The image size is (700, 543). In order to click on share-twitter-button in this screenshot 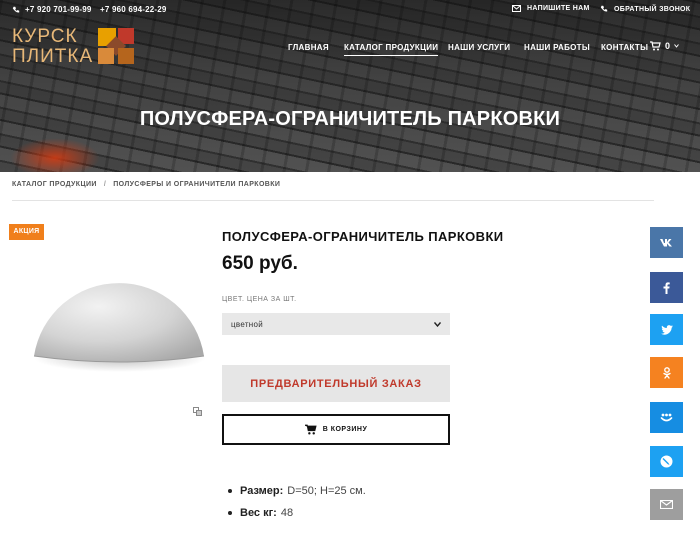, I will do `click(666, 329)`.